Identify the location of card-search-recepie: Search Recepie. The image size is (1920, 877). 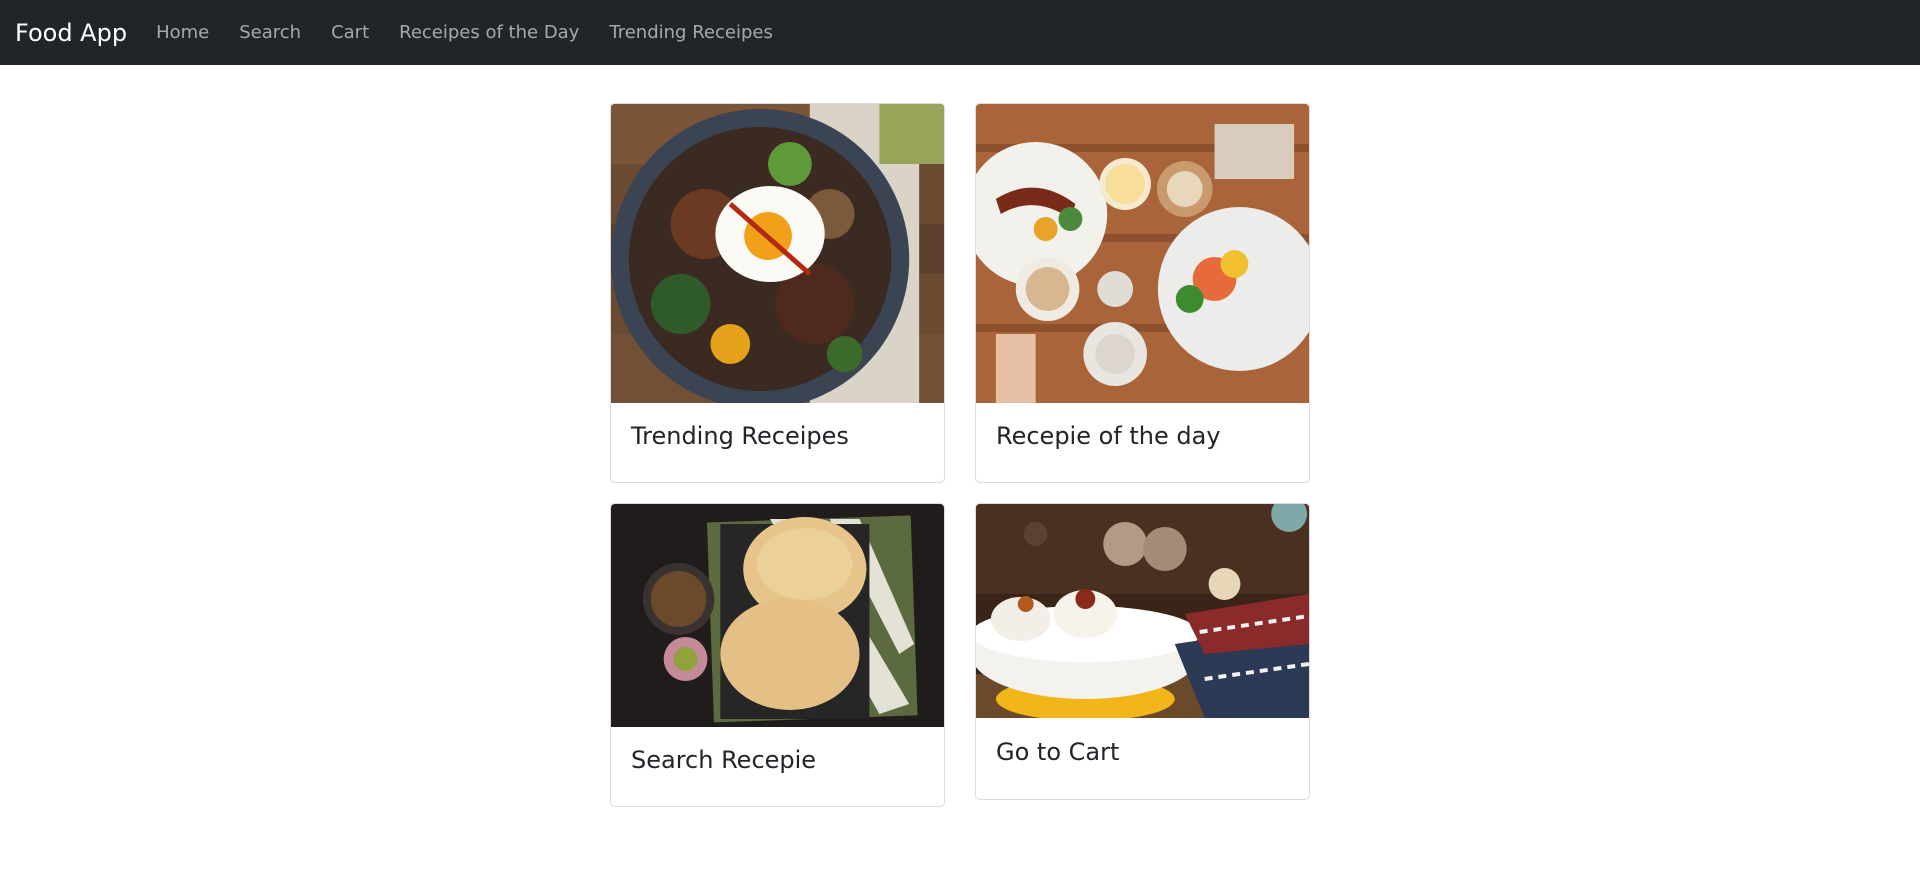
(777, 655).